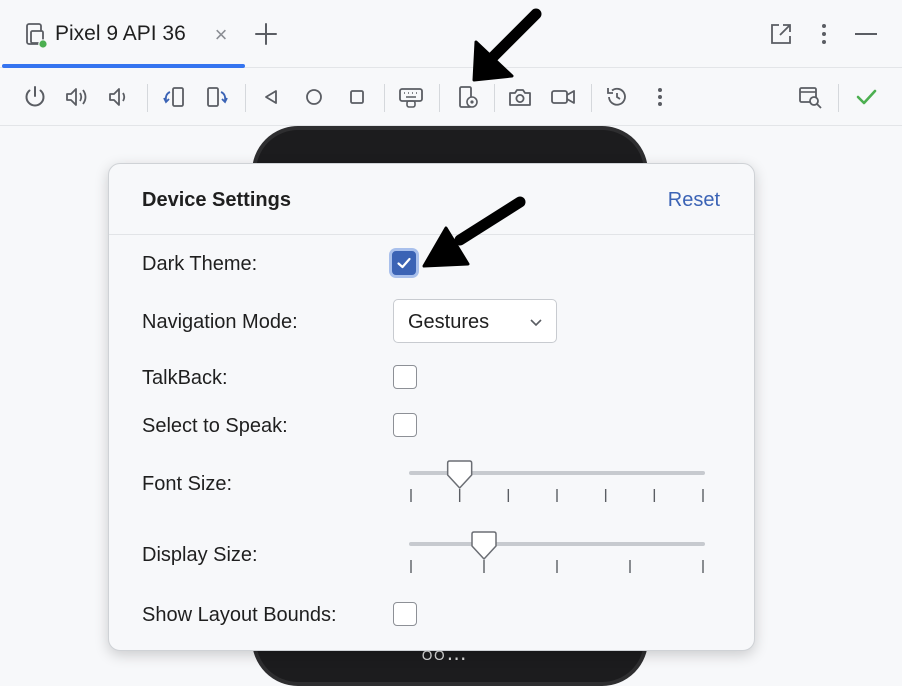 This screenshot has height=686, width=902. I want to click on snapshot-icon, so click(617, 97).